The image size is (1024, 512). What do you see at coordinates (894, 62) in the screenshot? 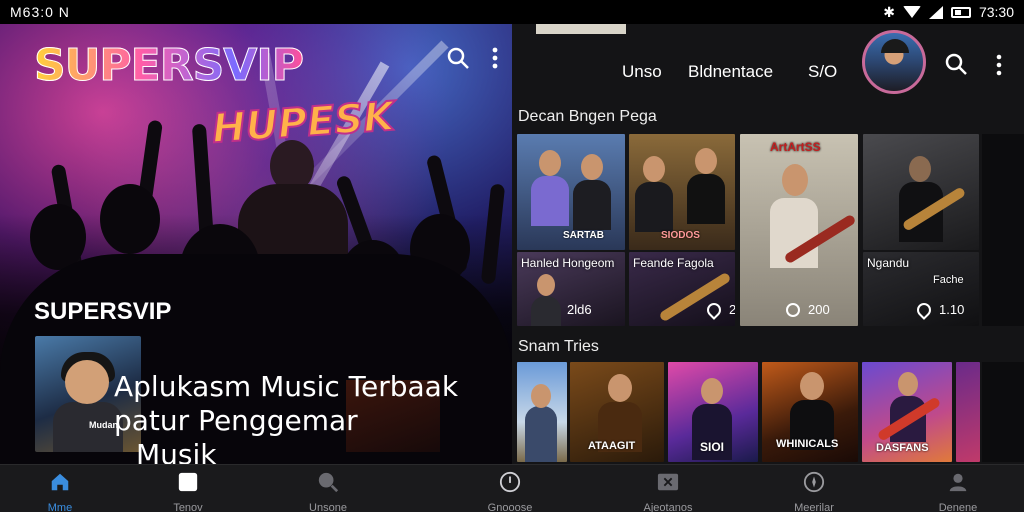
I see `avatar` at bounding box center [894, 62].